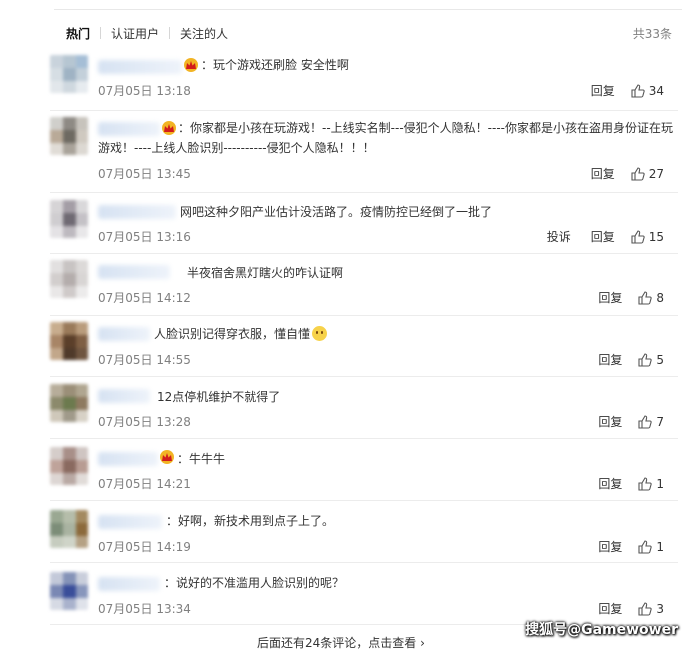  Describe the element at coordinates (144, 609) in the screenshot. I see `comment-date: 07月05日 13:34` at that location.